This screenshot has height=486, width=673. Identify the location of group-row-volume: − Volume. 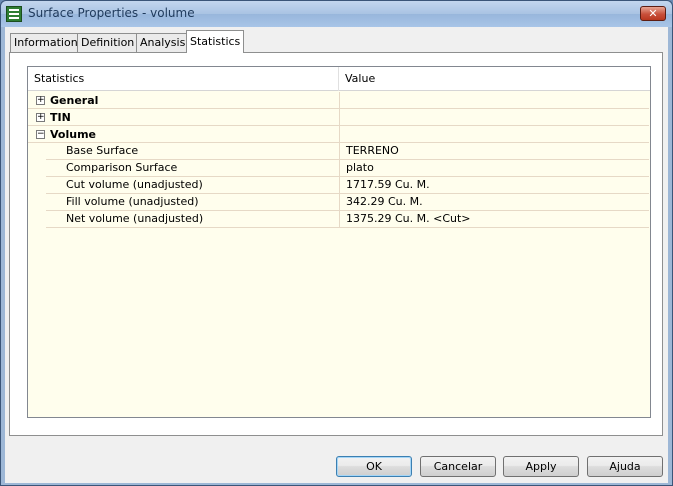
(339, 134).